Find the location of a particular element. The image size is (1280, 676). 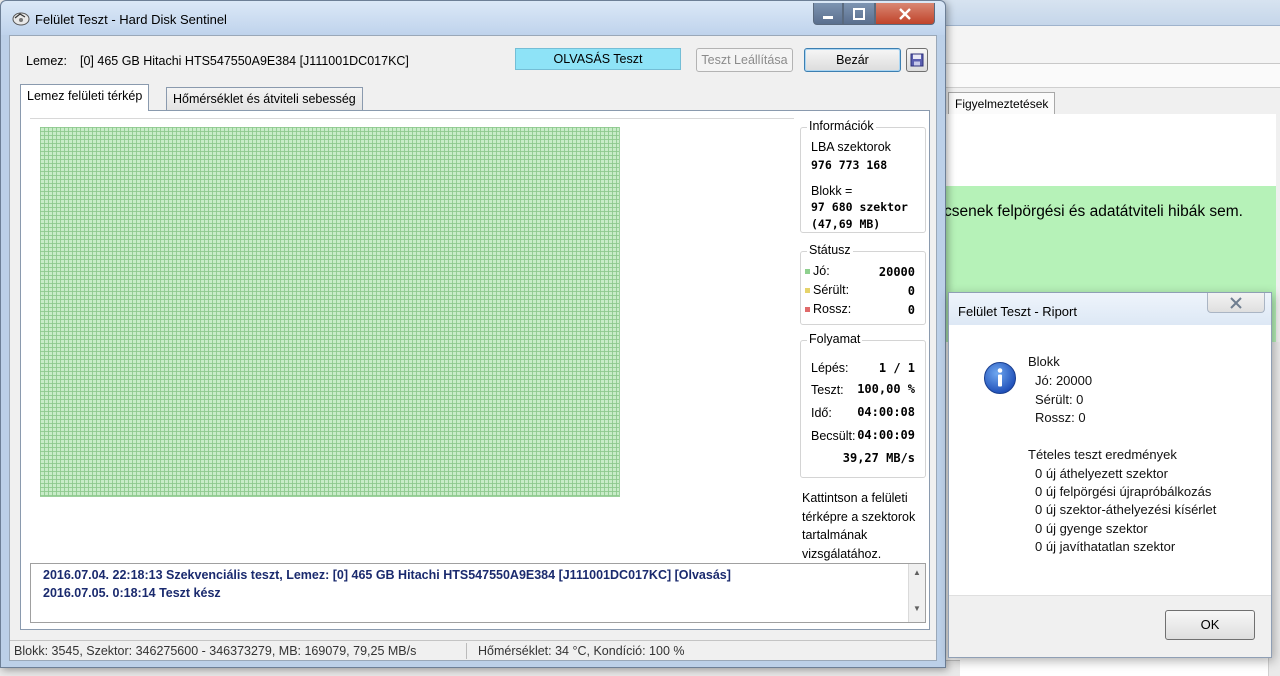

bad-row: Rossz: is located at coordinates (828, 309).